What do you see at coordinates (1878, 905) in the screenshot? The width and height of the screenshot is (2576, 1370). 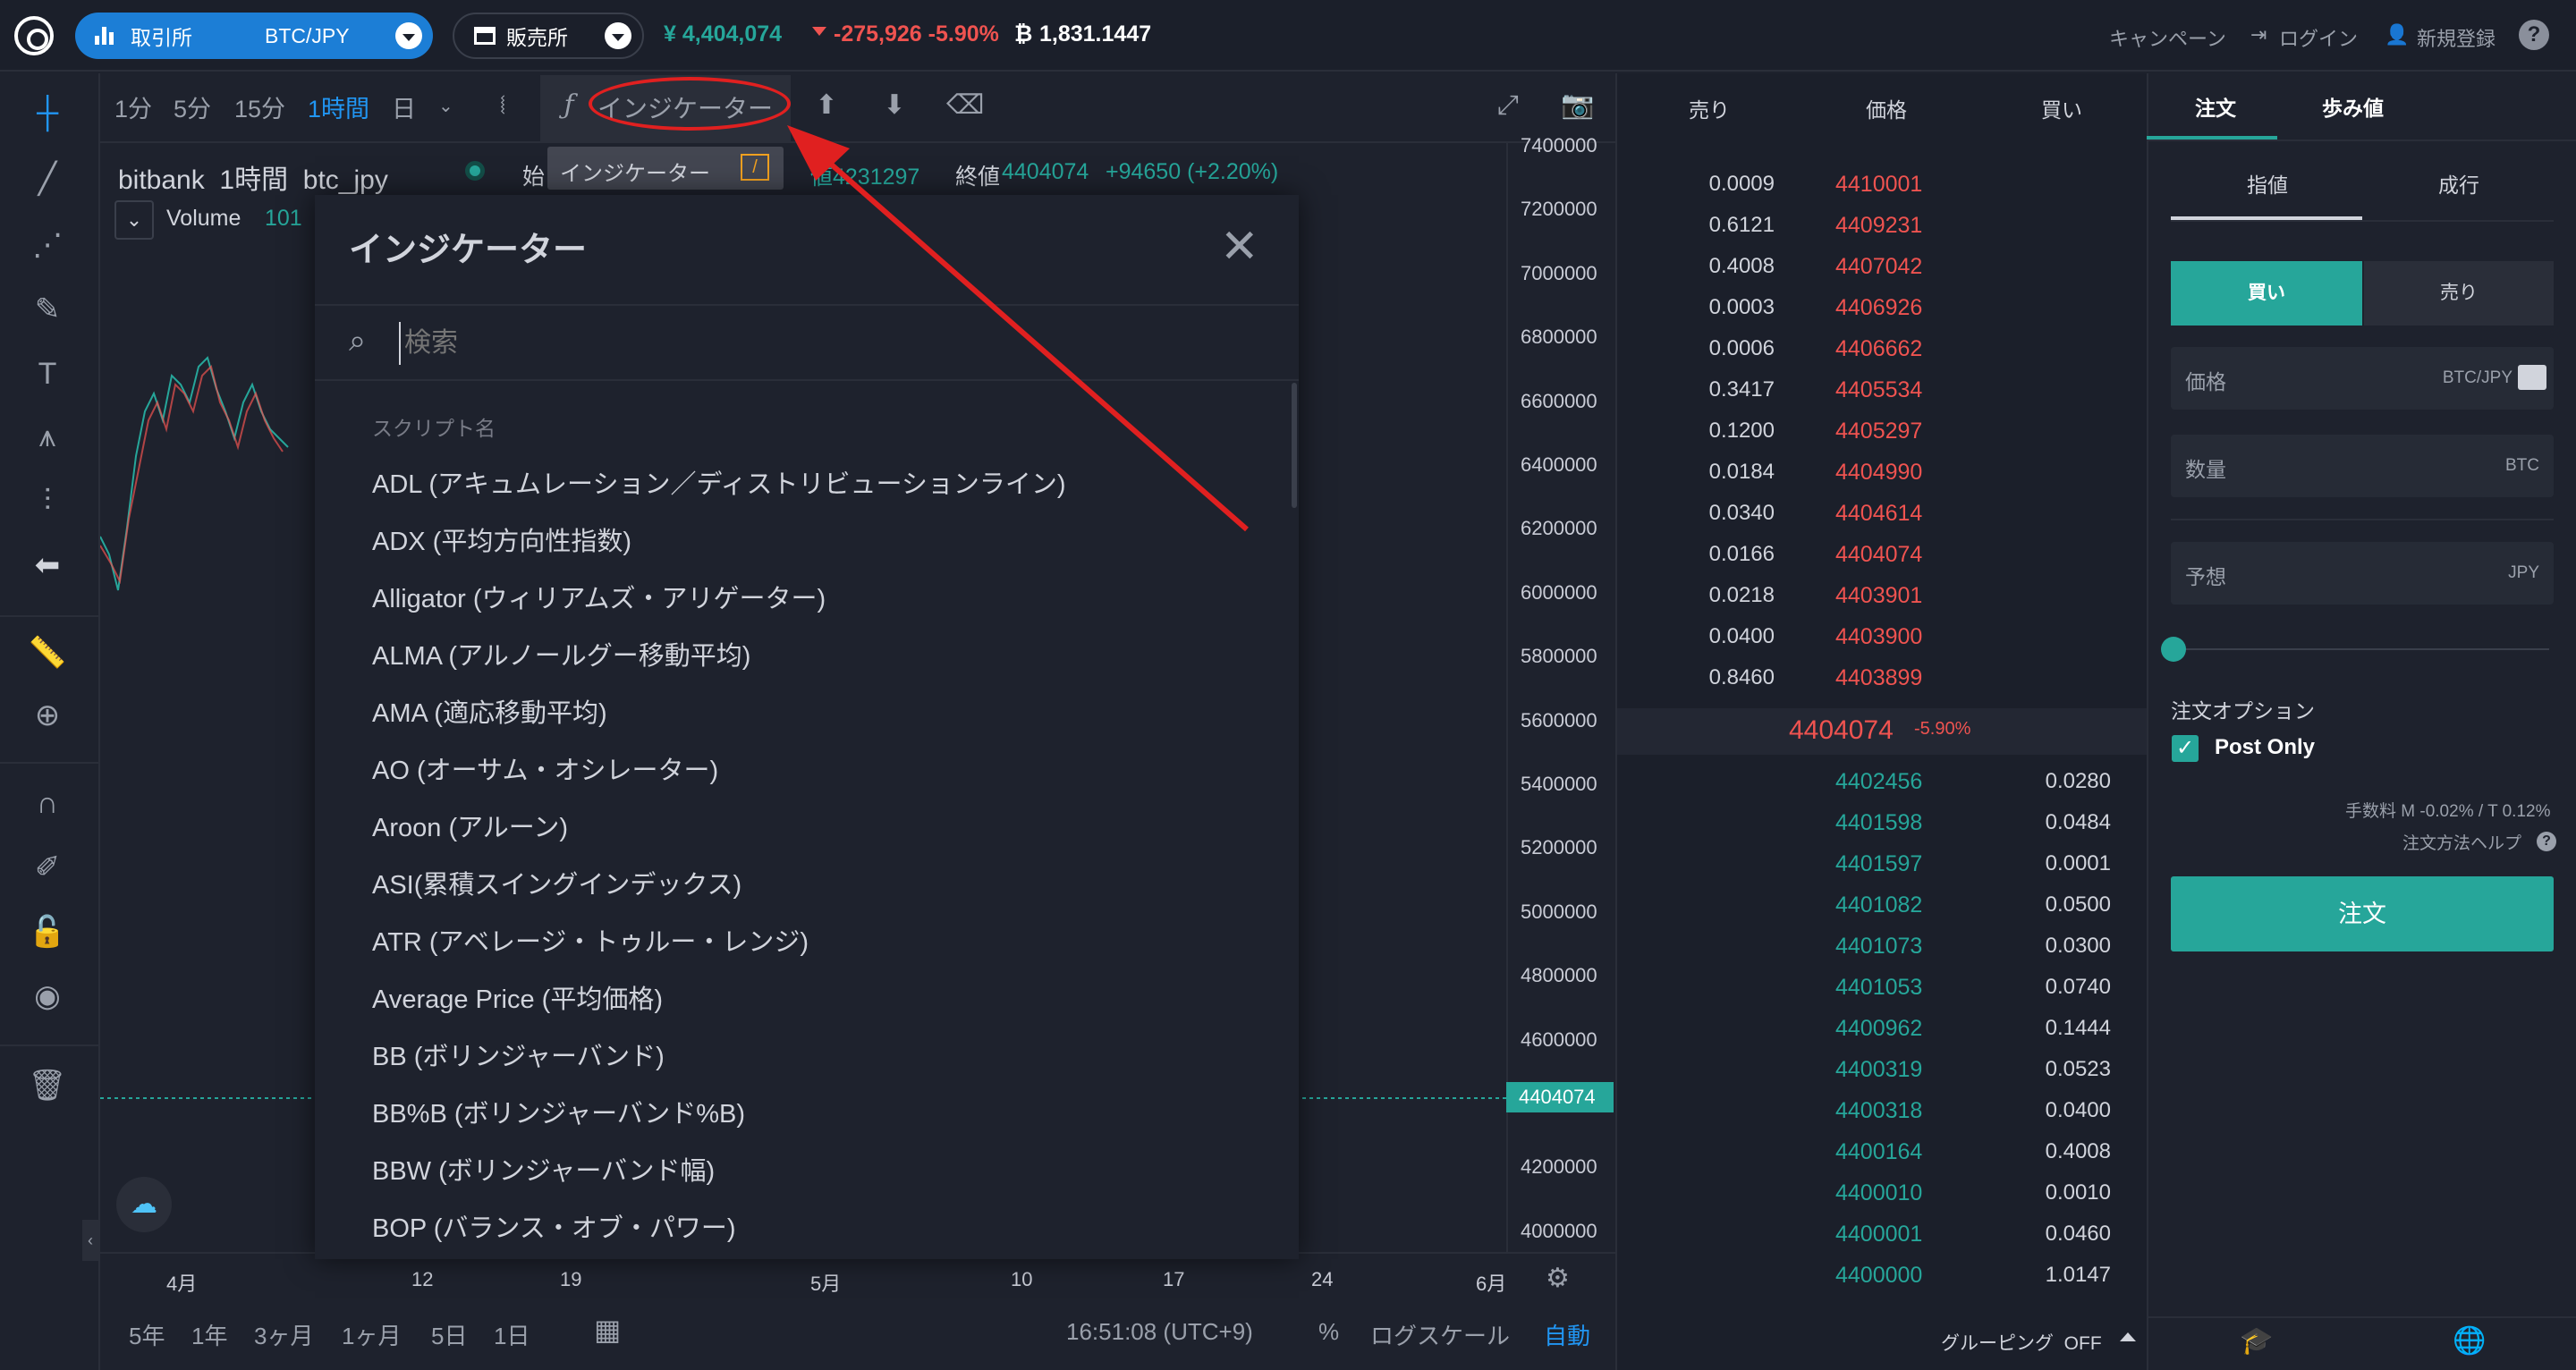 I see `bid-price: 4401082` at bounding box center [1878, 905].